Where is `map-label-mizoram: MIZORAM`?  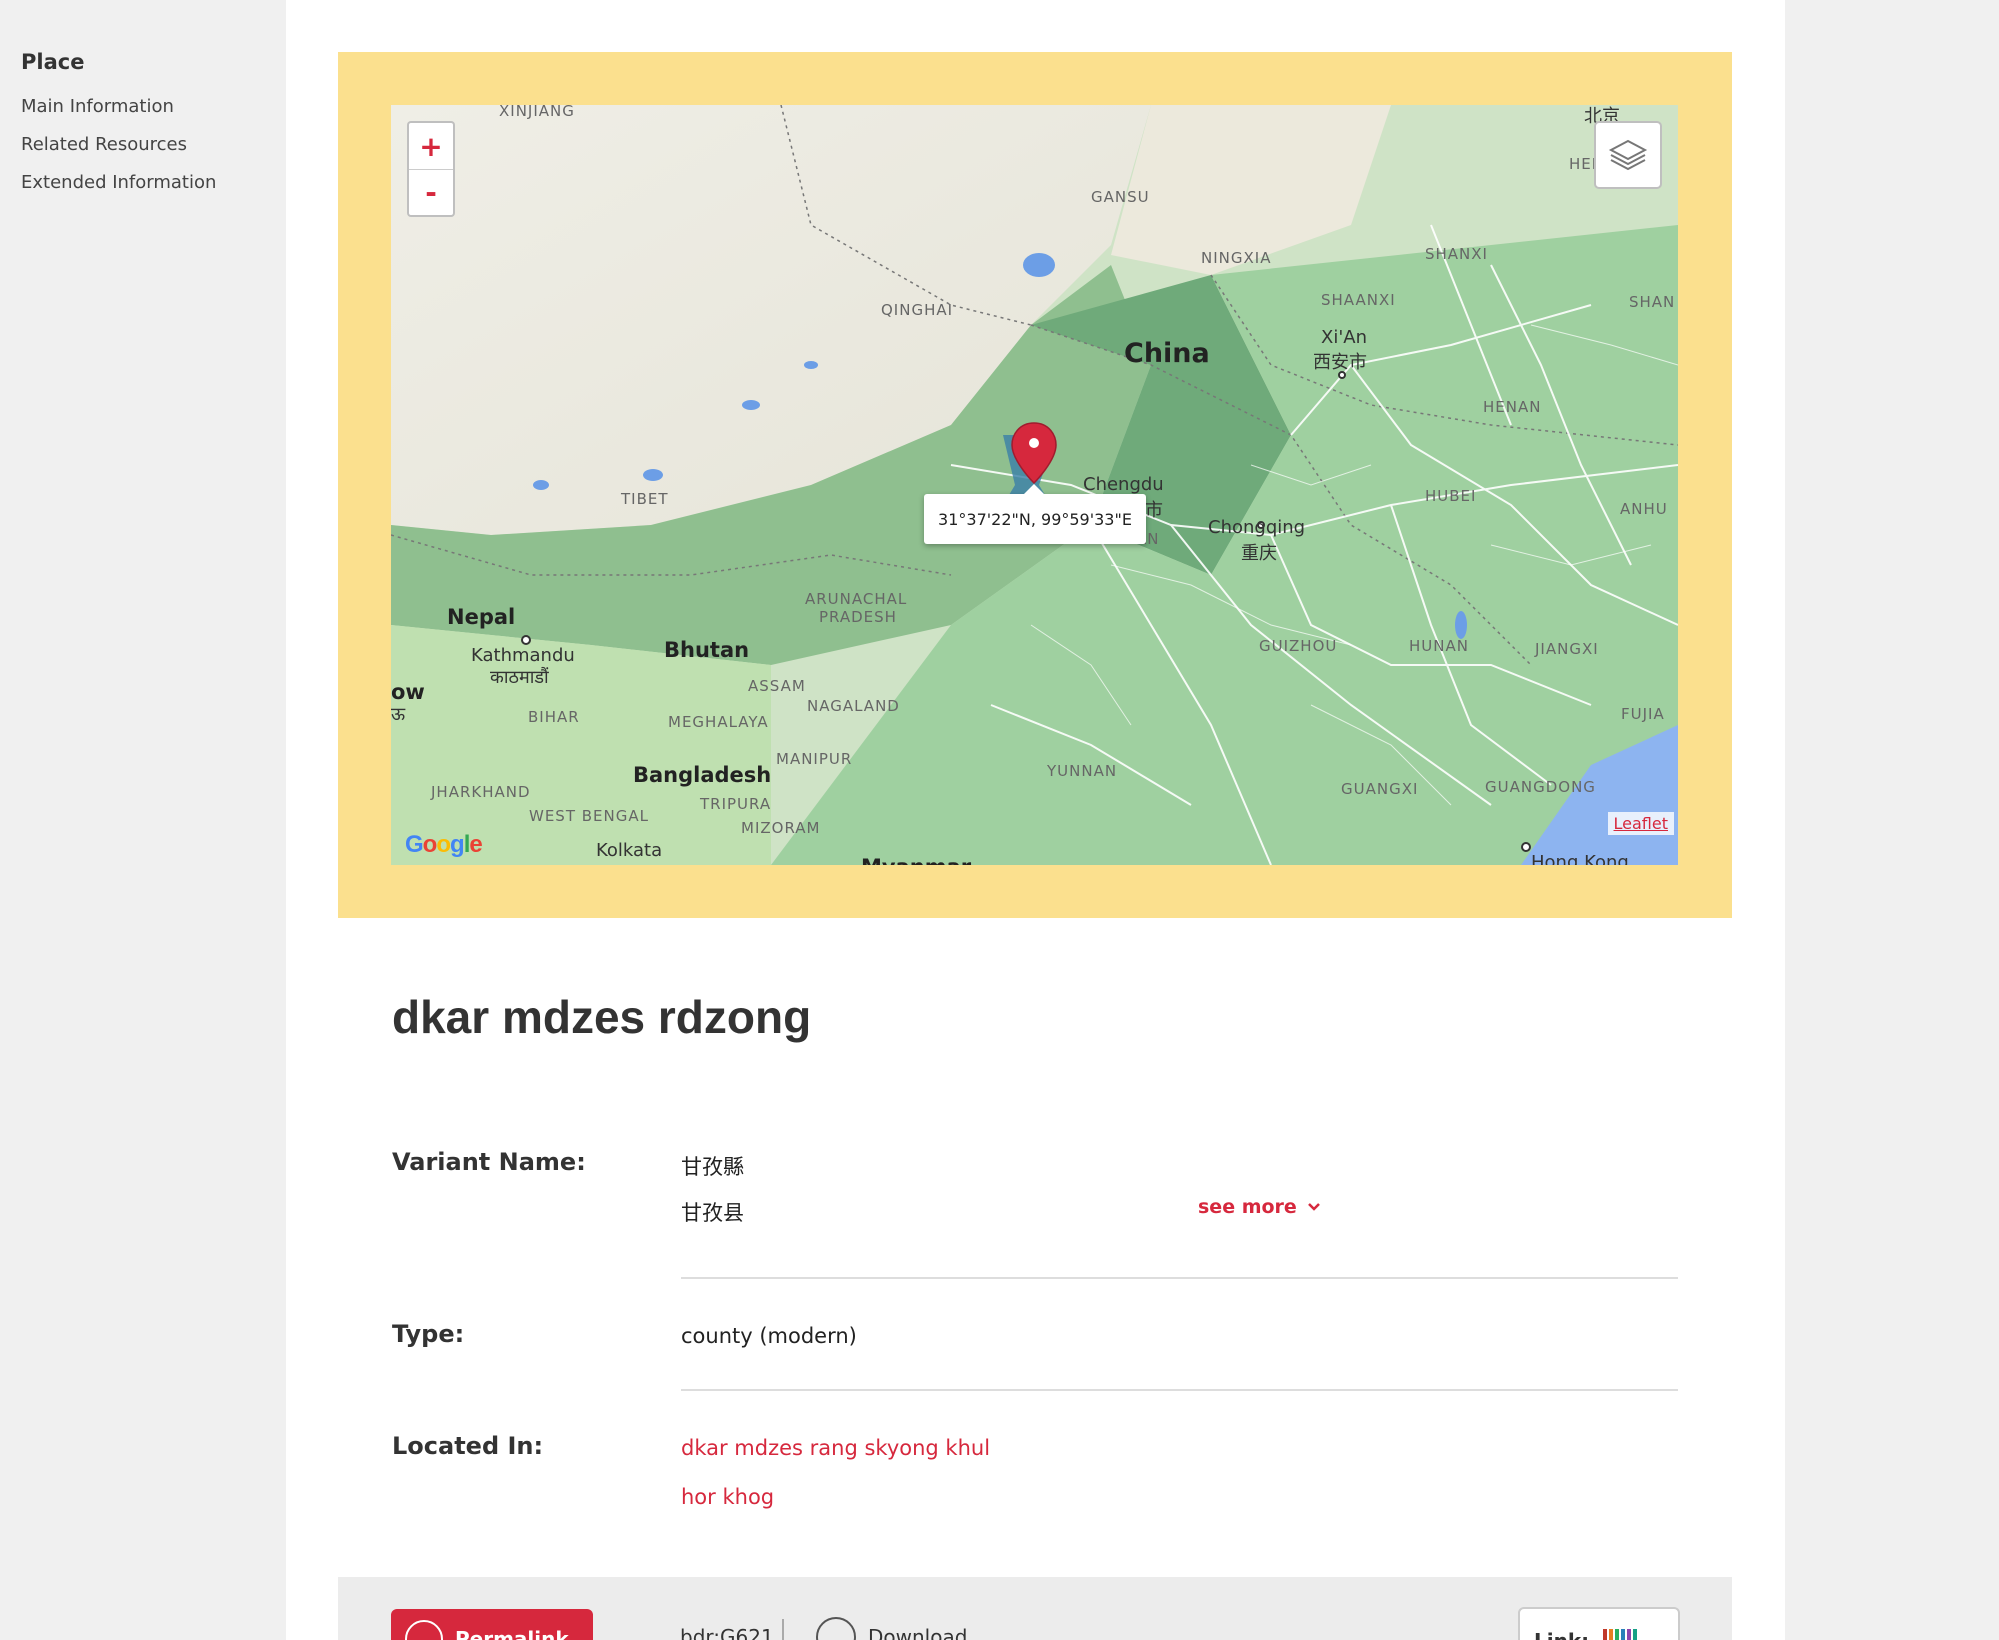
map-label-mizoram: MIZORAM is located at coordinates (781, 828).